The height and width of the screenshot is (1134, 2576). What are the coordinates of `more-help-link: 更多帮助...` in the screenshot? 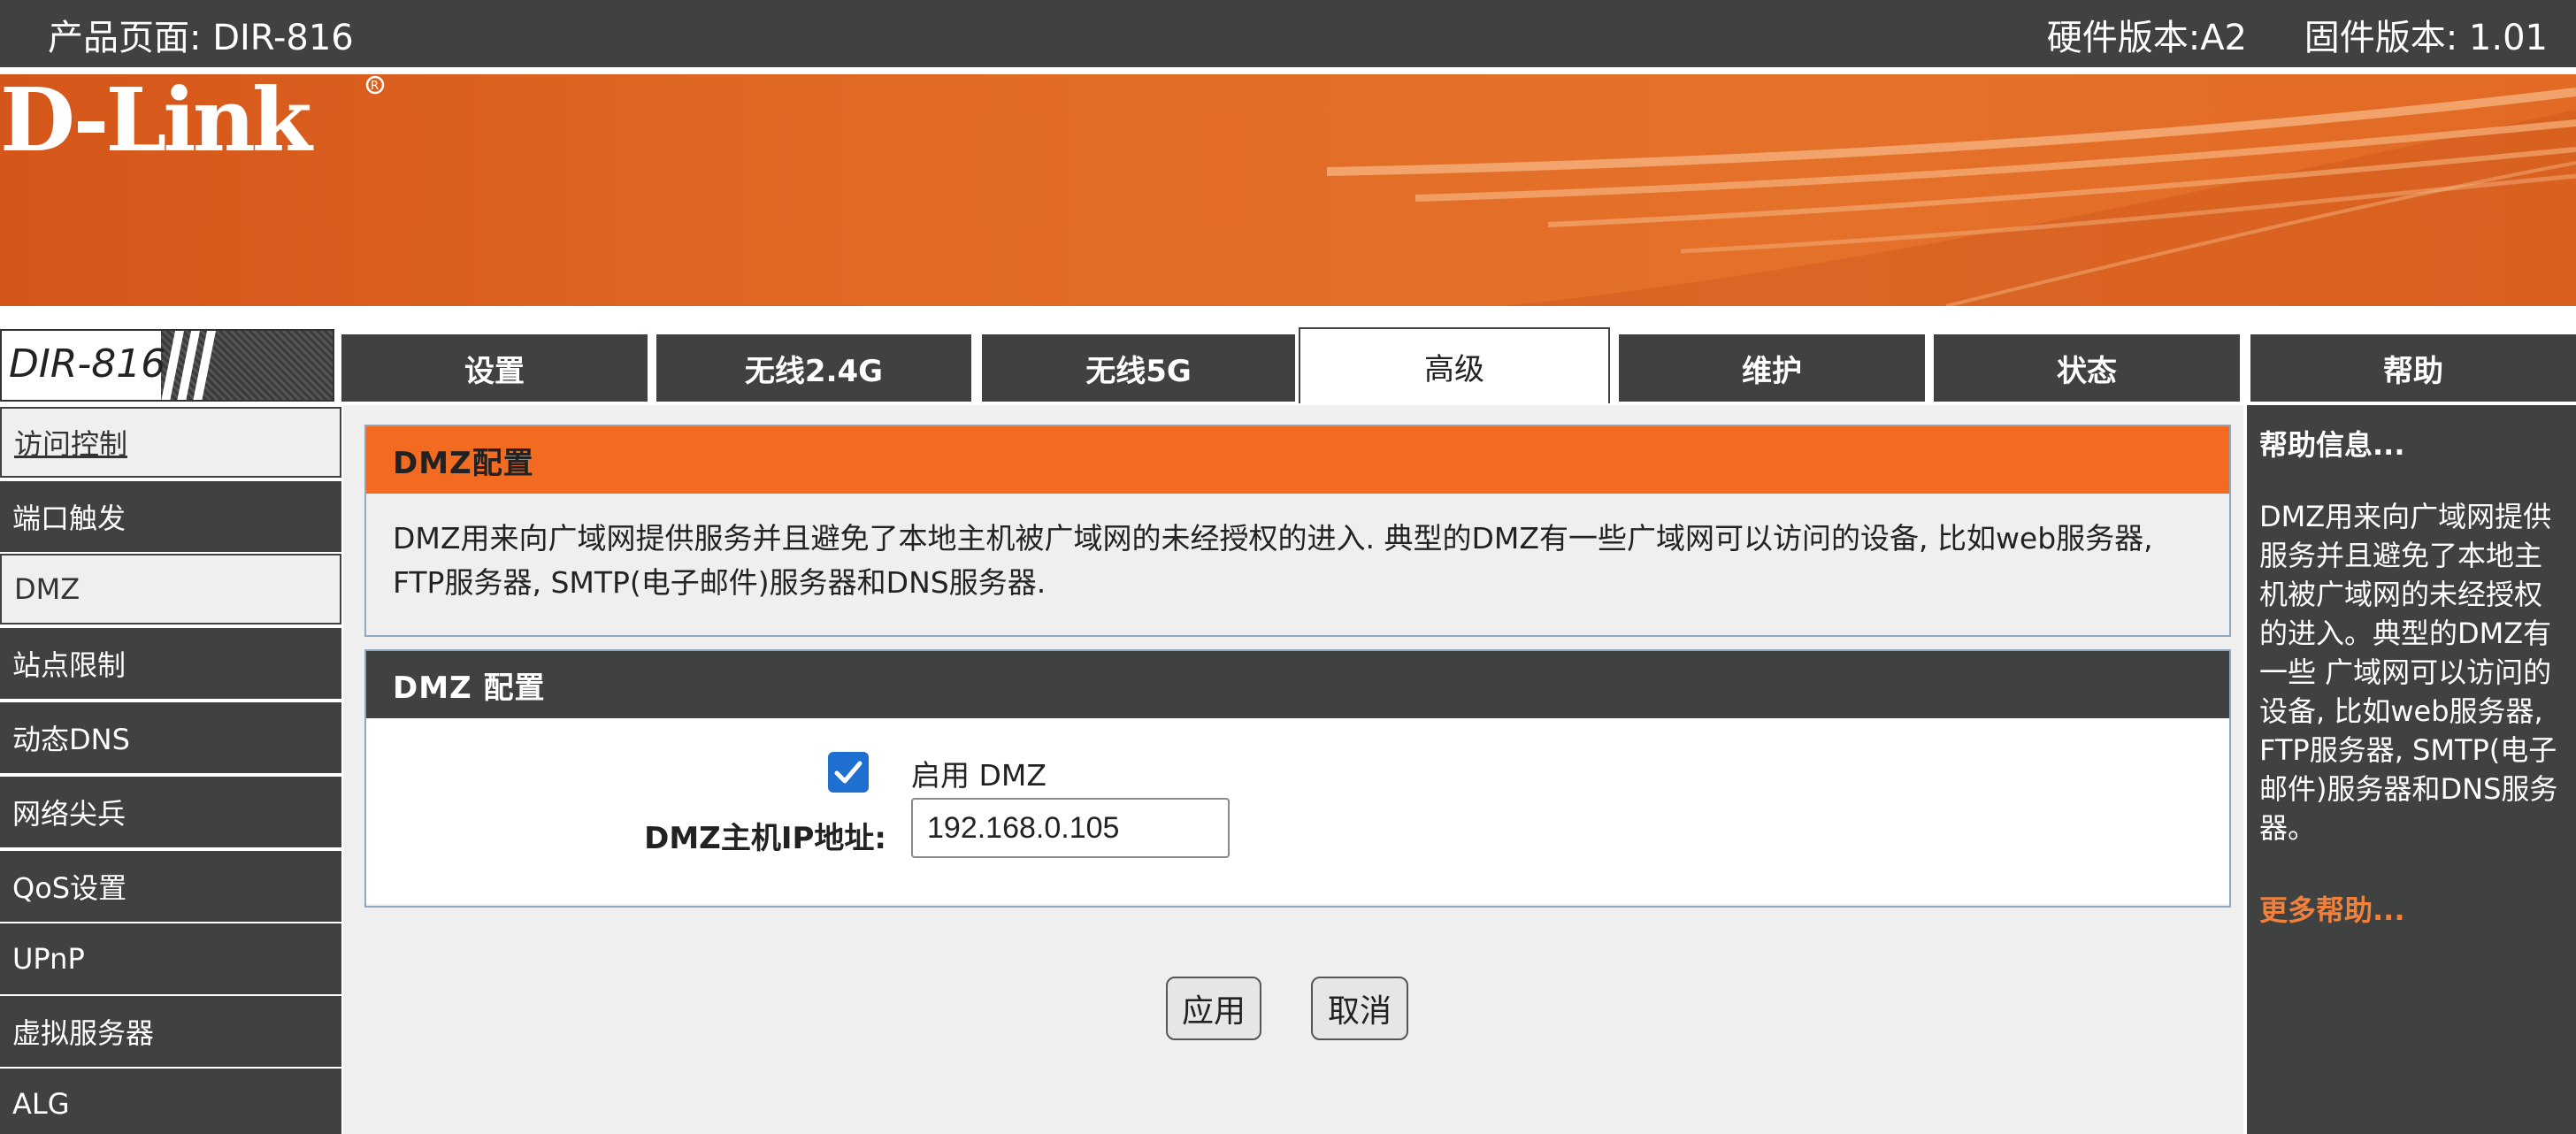 It's located at (2411, 908).